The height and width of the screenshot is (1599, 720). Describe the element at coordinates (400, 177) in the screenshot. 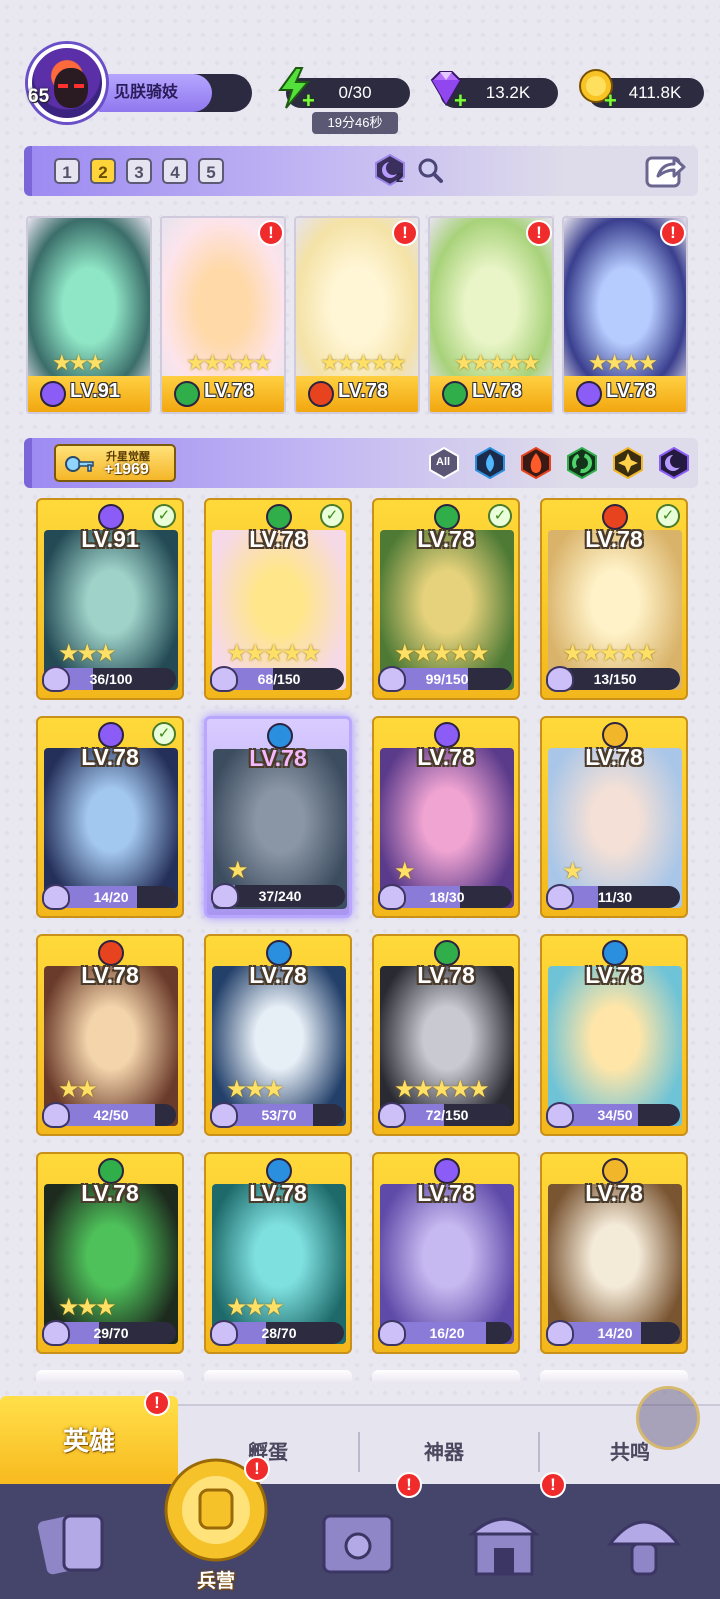

I see `formation-count: 2` at that location.